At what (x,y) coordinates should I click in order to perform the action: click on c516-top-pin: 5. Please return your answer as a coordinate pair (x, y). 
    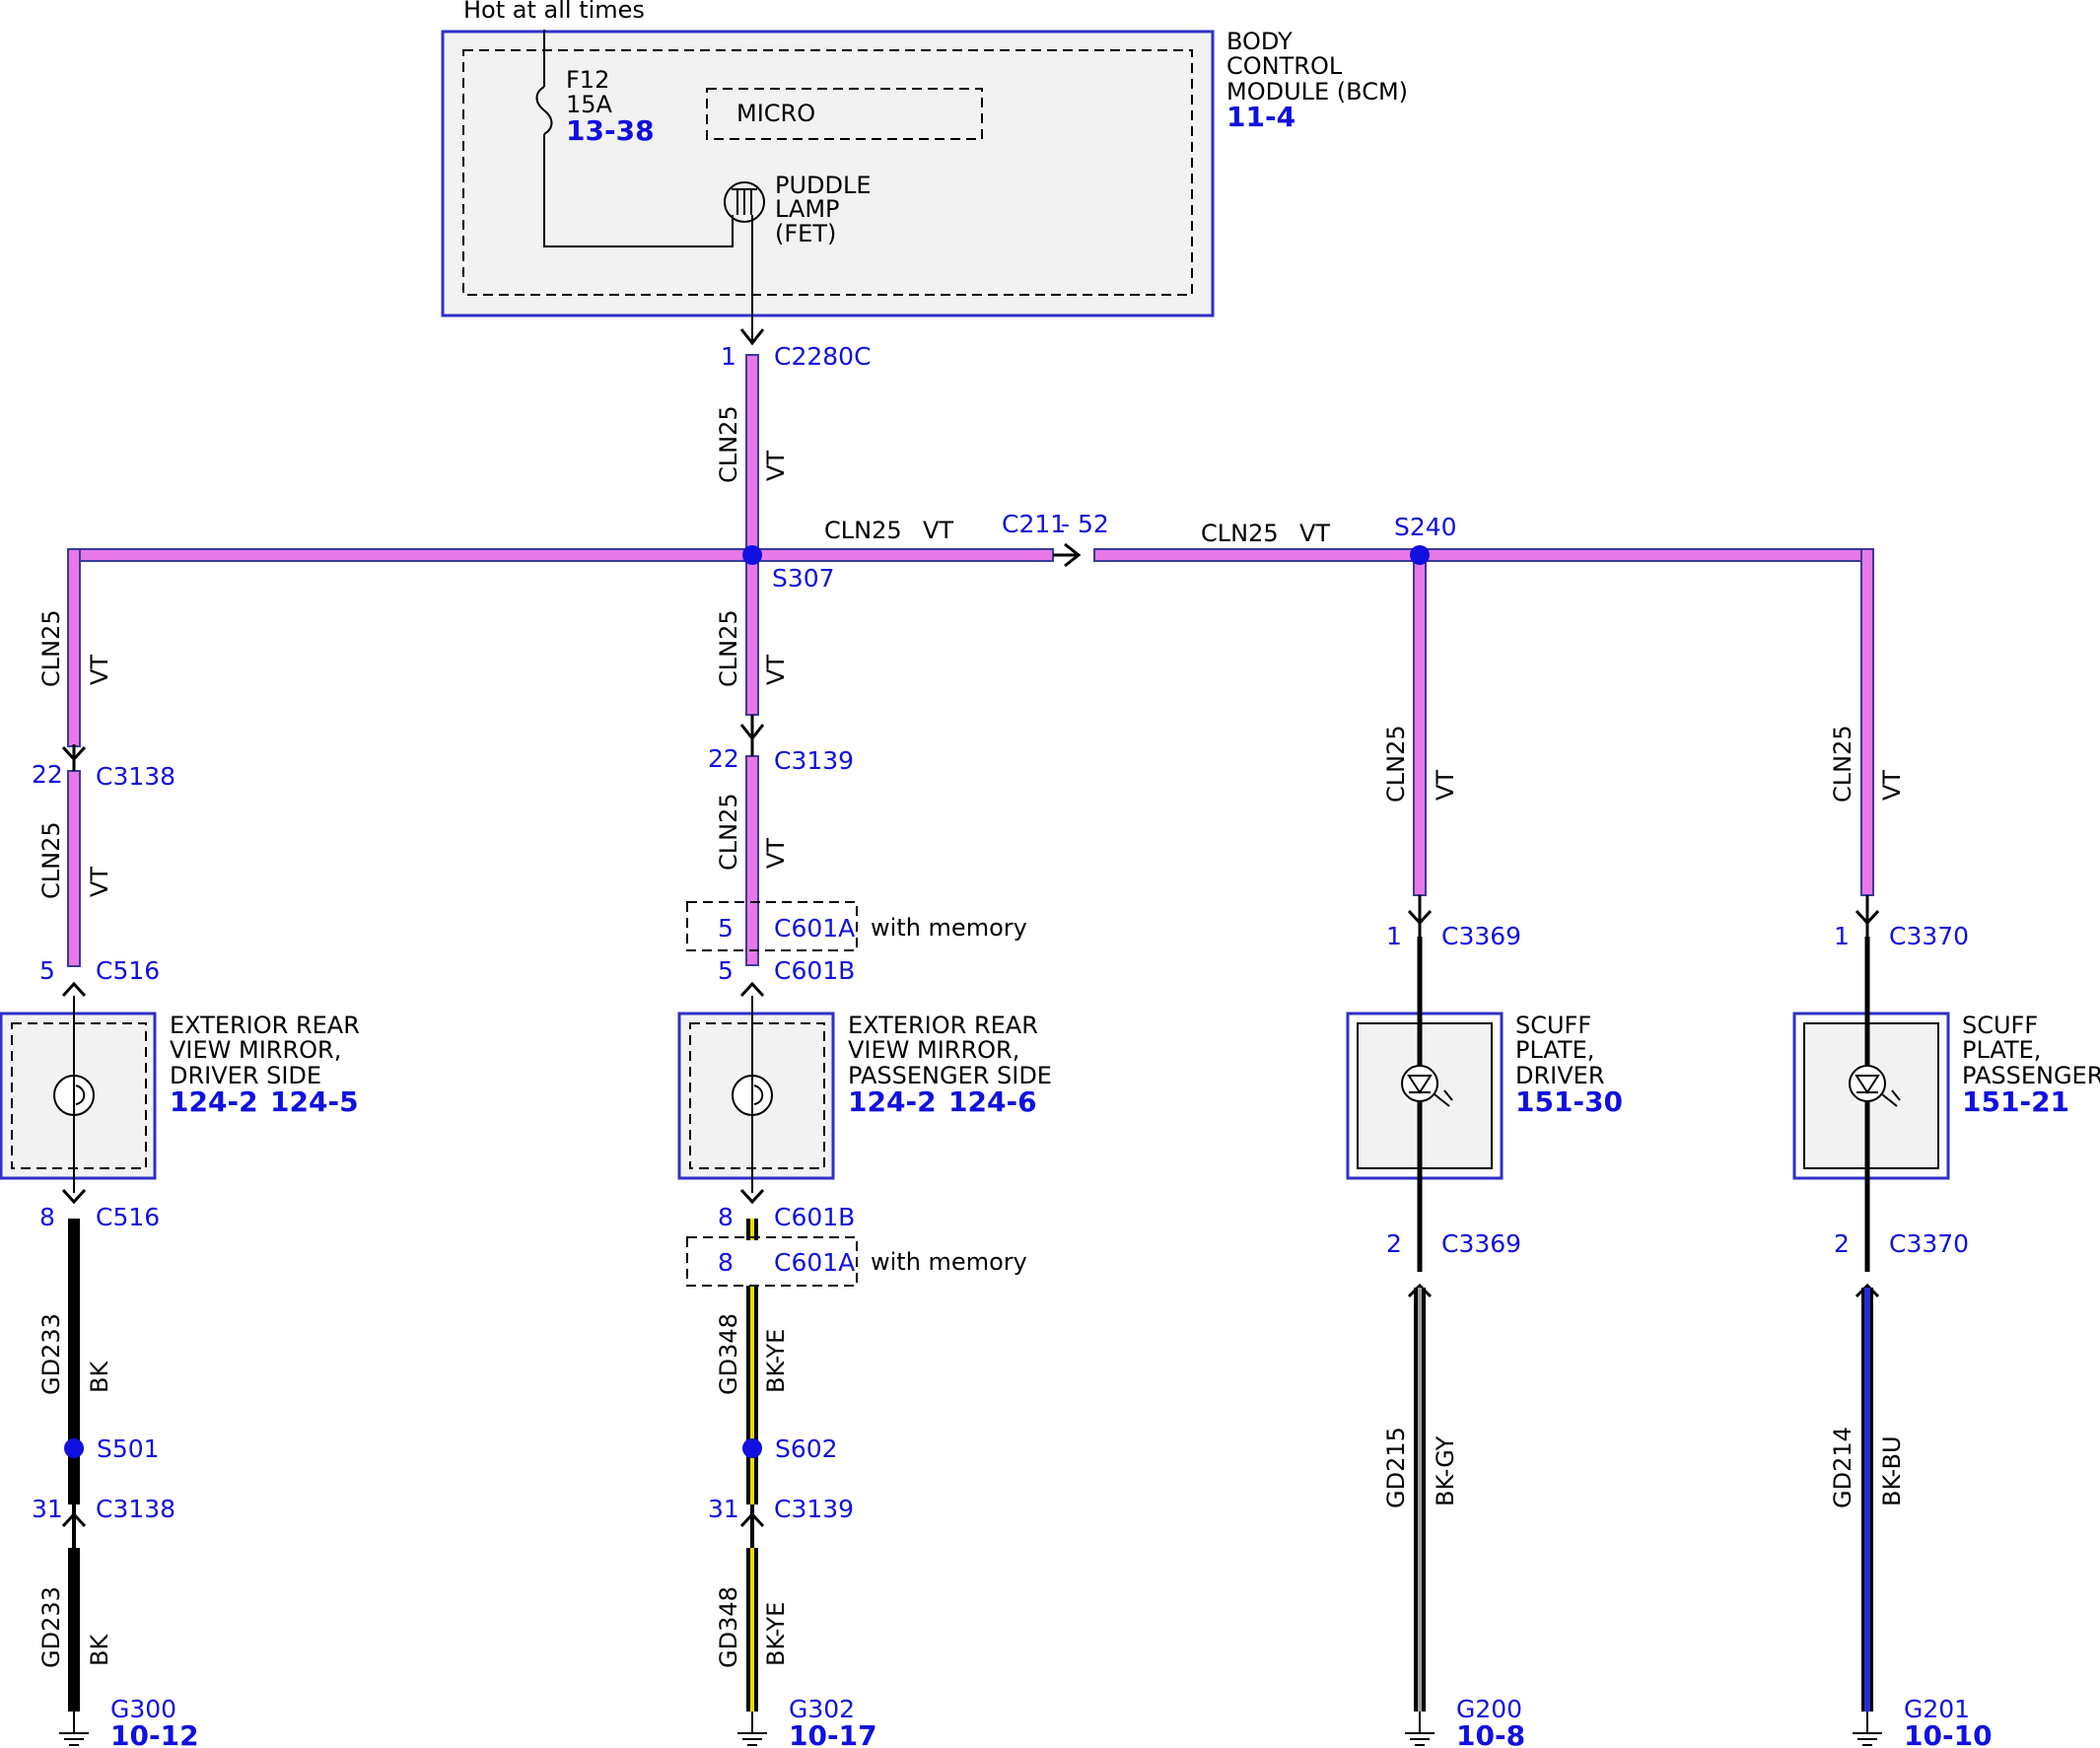
    Looking at the image, I should click on (47, 970).